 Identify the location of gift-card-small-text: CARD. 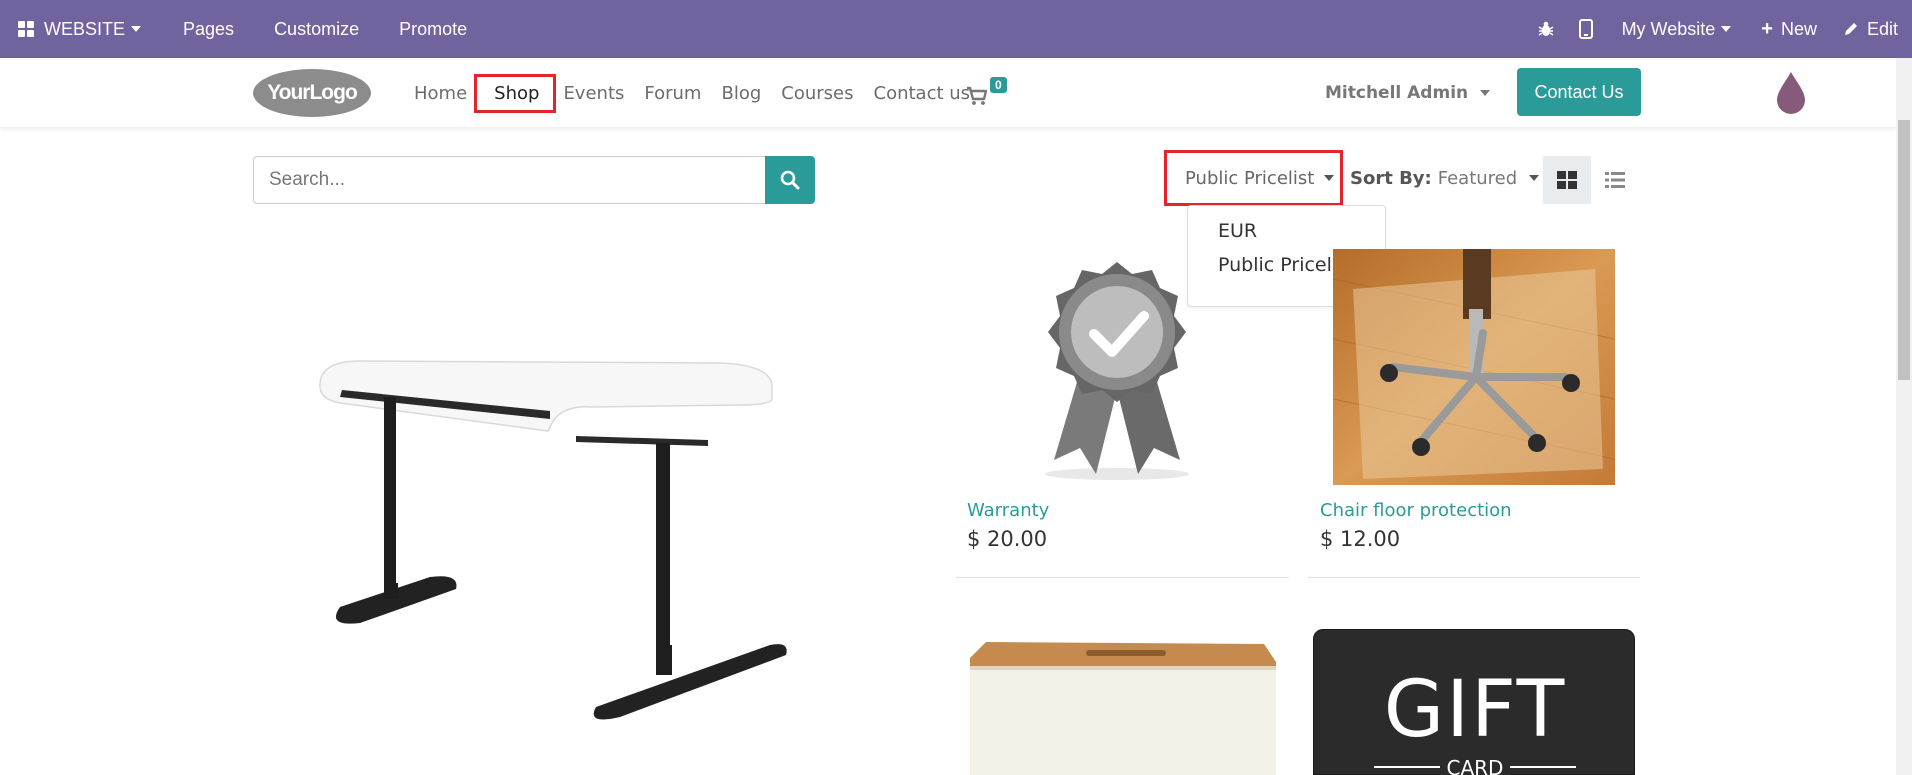
(1475, 765).